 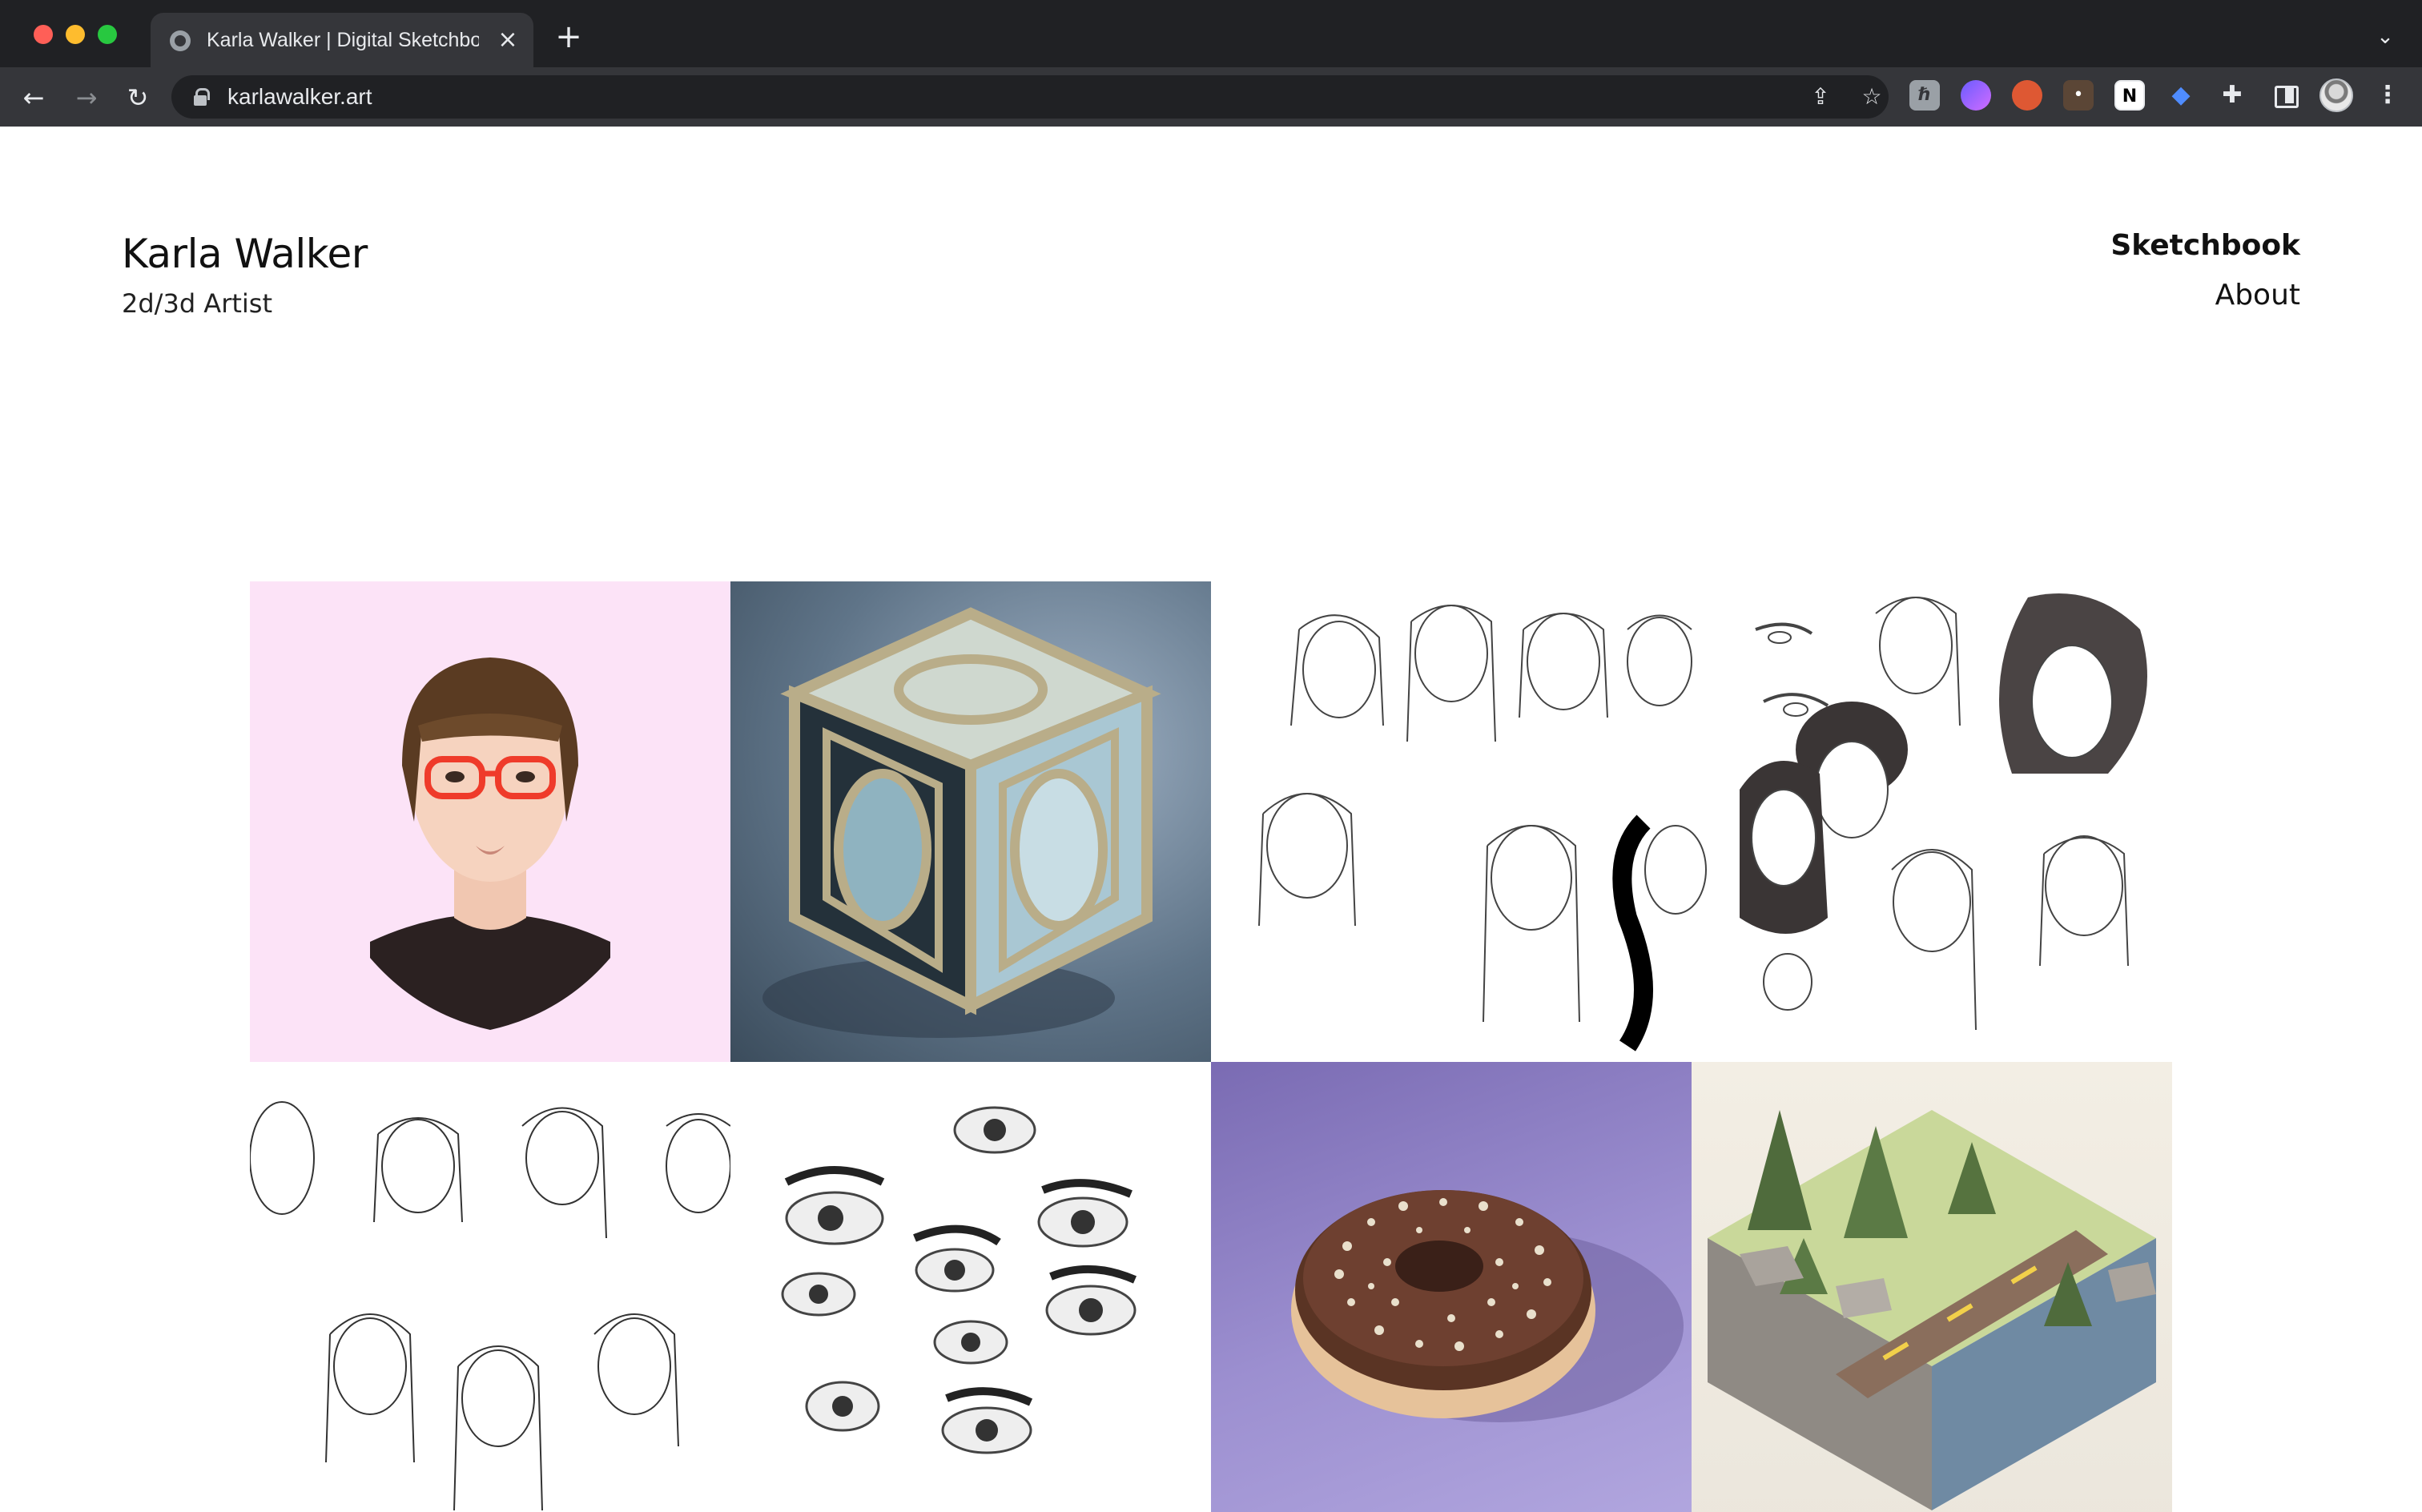 I want to click on donut-image, so click(x=1487, y=1306).